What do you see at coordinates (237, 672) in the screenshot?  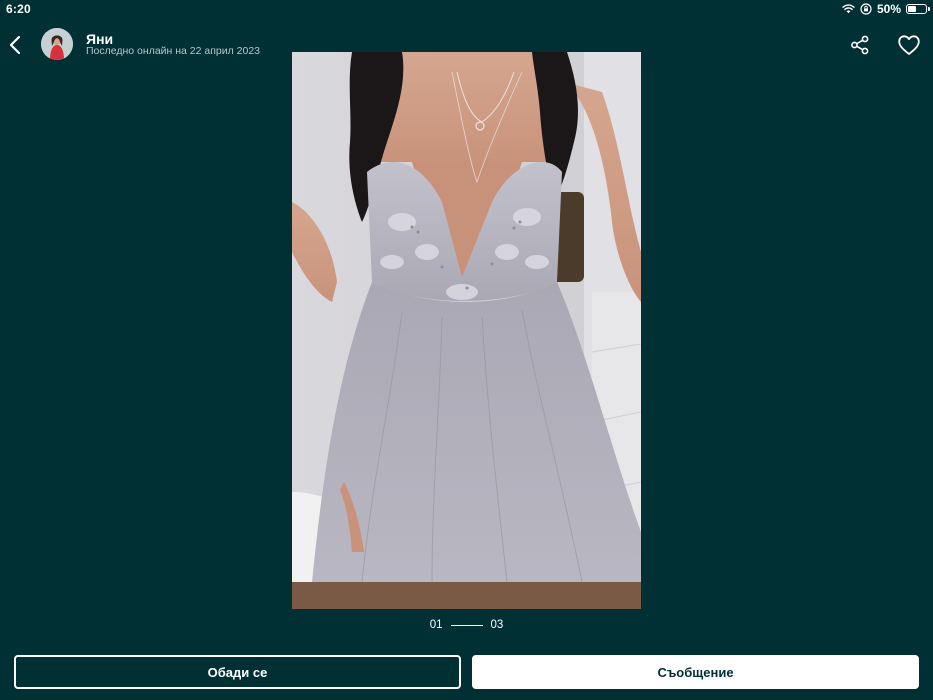 I see `call-button: Обади се` at bounding box center [237, 672].